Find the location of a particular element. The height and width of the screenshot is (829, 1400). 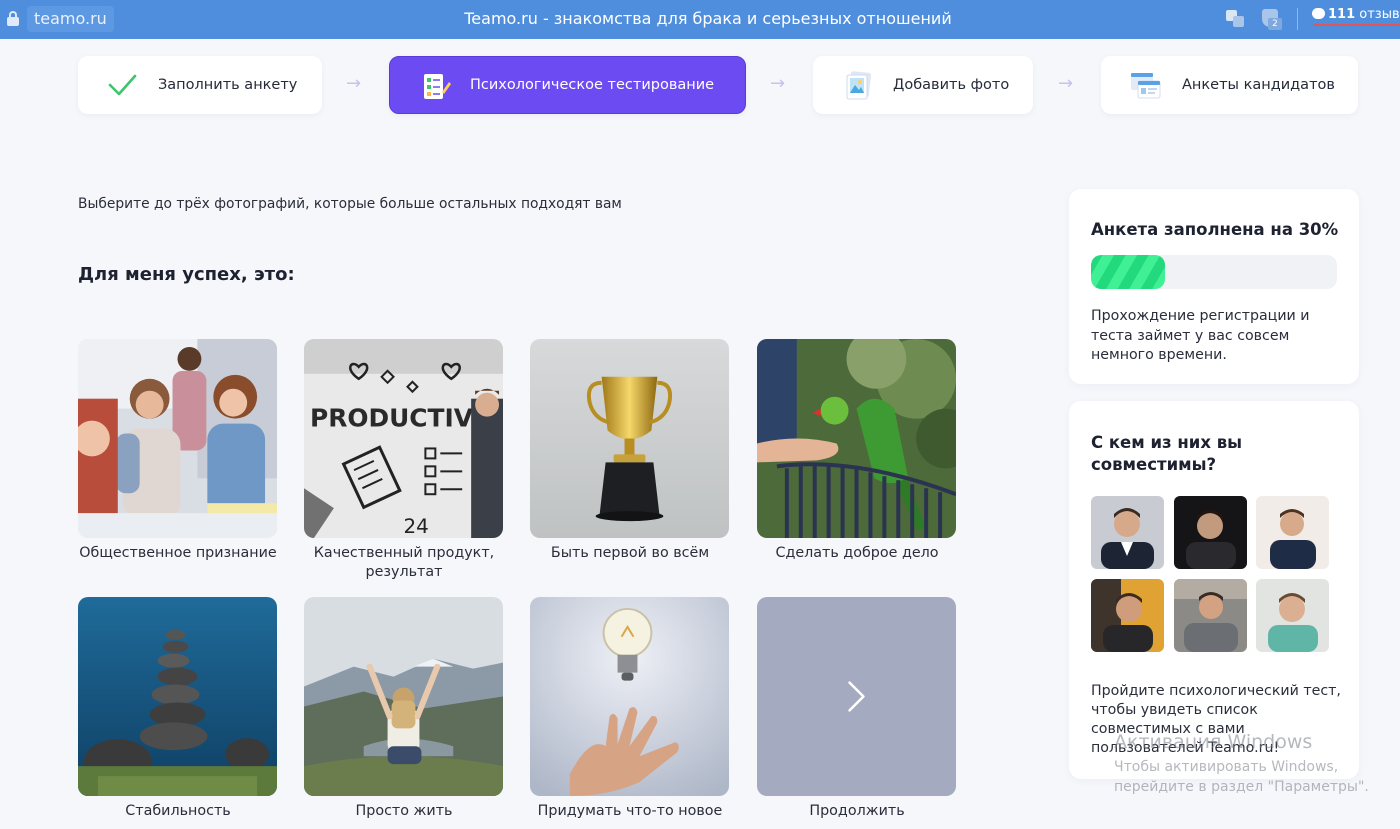

step-psych-test: Психологическое тестирование is located at coordinates (567, 85).